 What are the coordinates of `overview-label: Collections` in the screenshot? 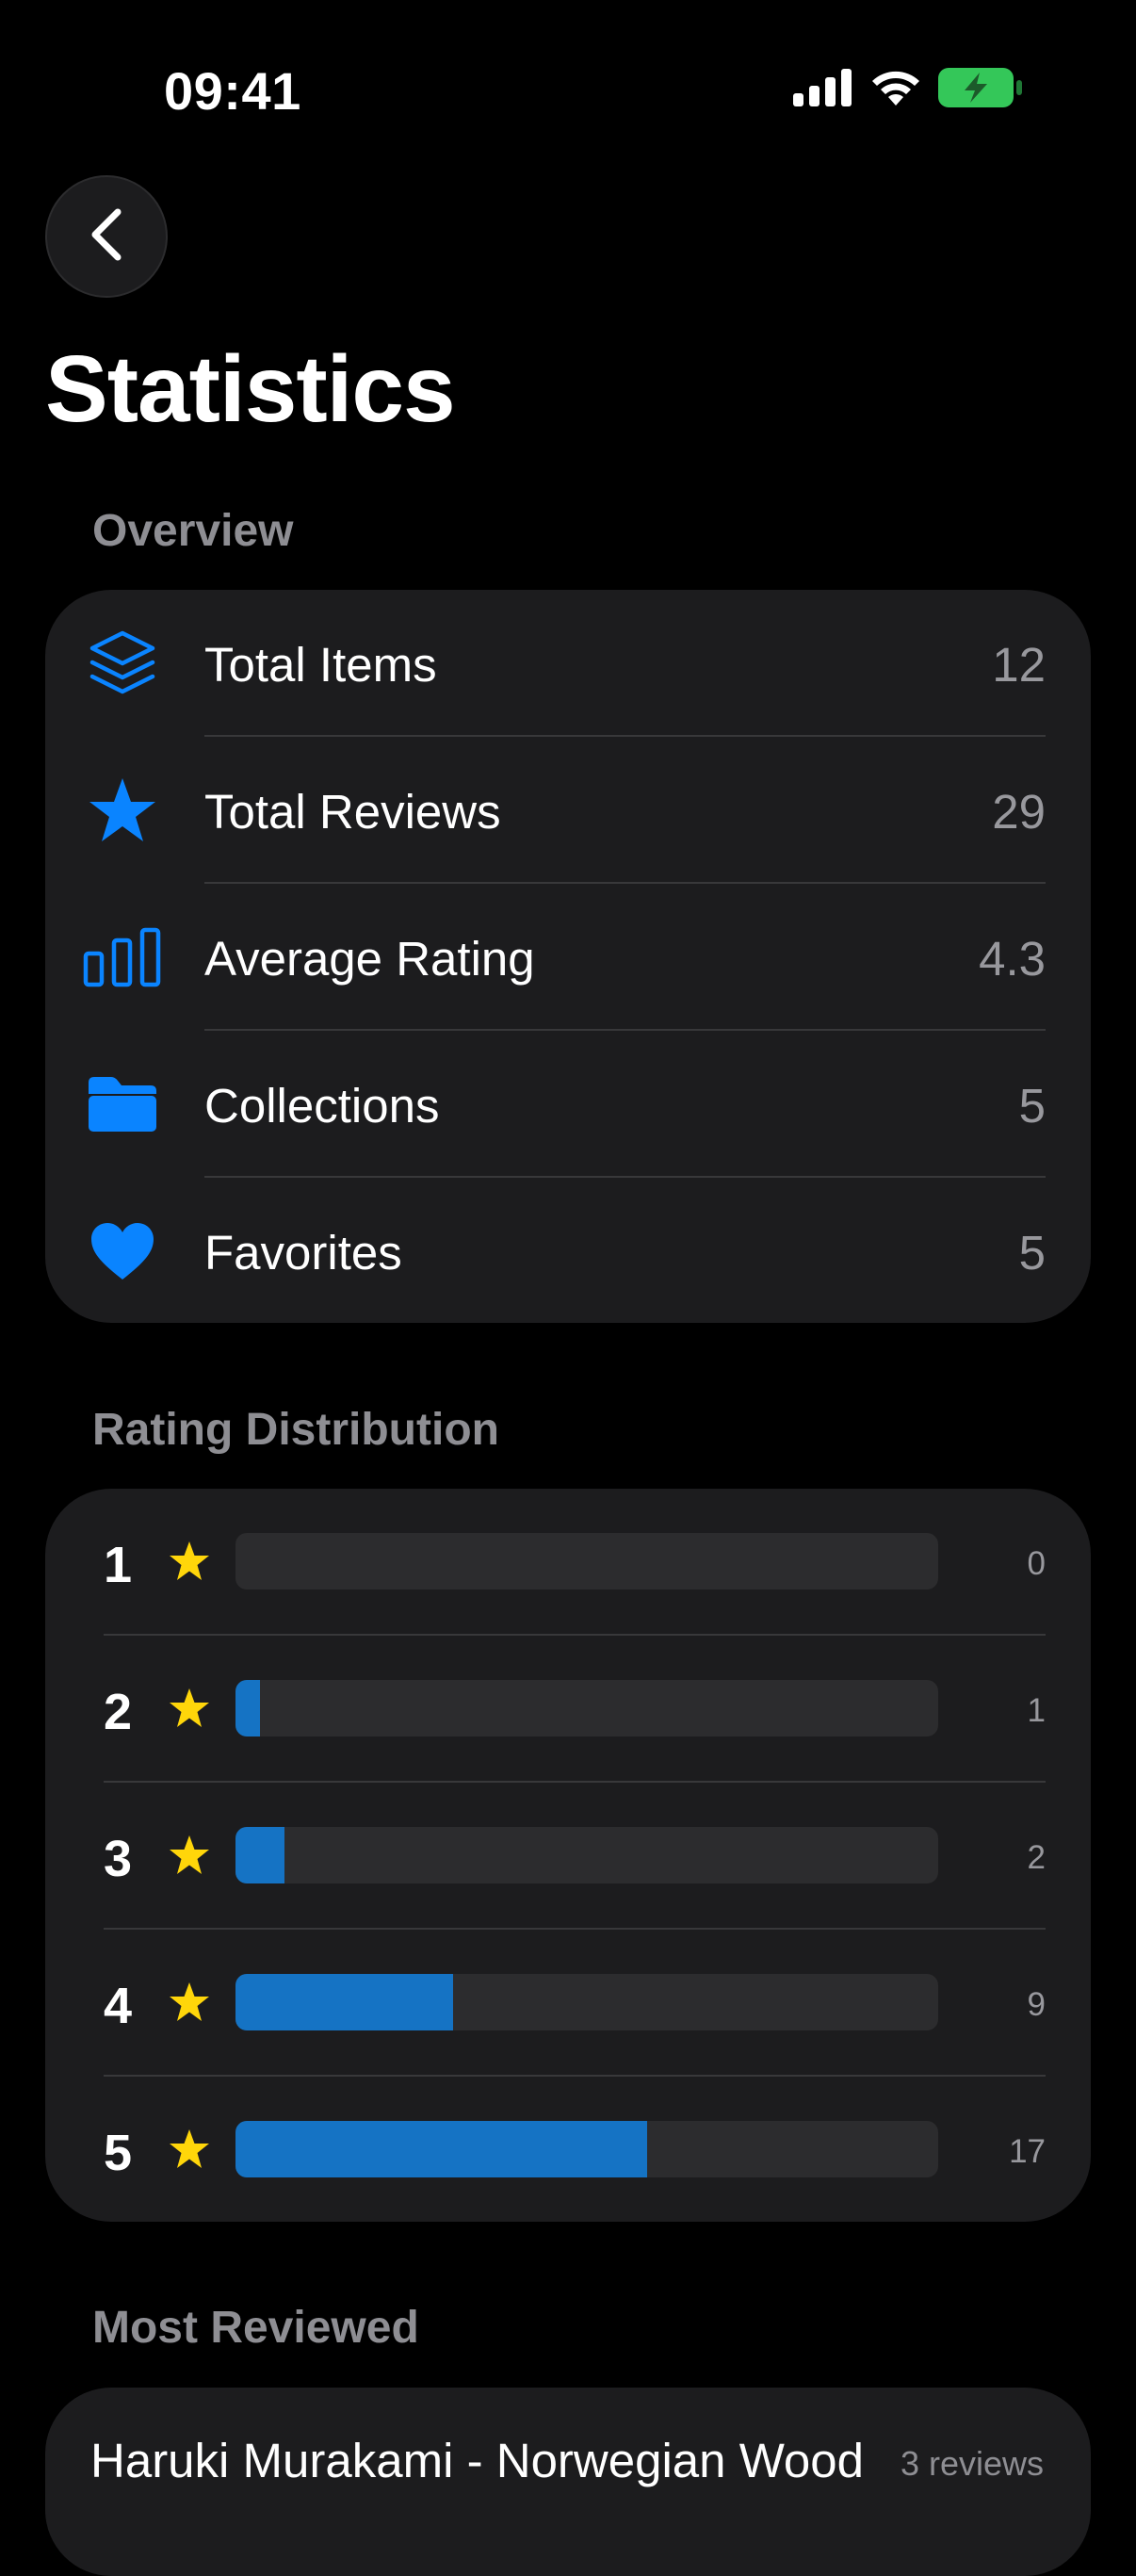 It's located at (322, 1106).